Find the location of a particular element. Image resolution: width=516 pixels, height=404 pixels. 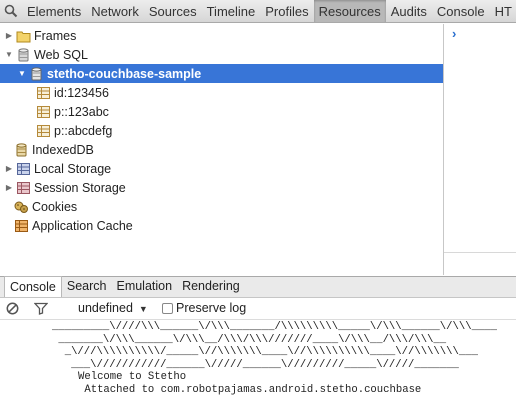

tree-item-database-selected: ▼ stetho-couchbase-sample is located at coordinates (221, 73).